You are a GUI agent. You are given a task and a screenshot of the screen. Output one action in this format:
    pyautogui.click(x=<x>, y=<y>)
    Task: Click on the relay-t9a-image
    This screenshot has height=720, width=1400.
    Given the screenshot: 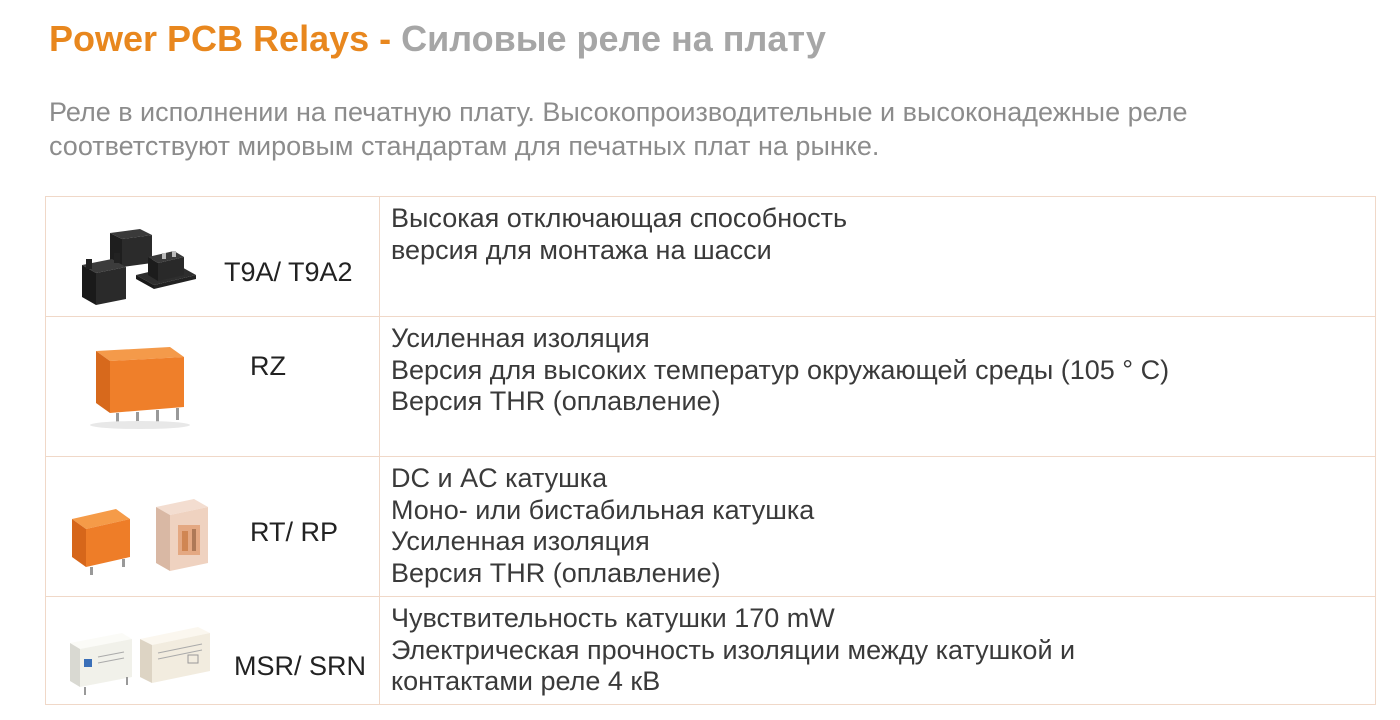 What is the action you would take?
    pyautogui.click(x=139, y=267)
    